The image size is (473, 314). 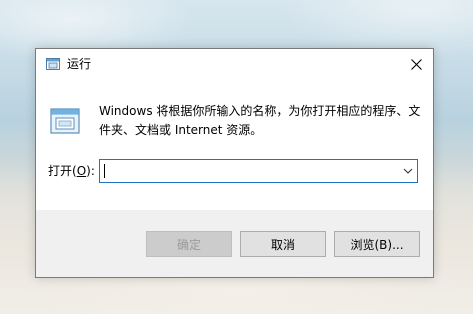 What do you see at coordinates (79, 64) in the screenshot?
I see `window-title: 运行` at bounding box center [79, 64].